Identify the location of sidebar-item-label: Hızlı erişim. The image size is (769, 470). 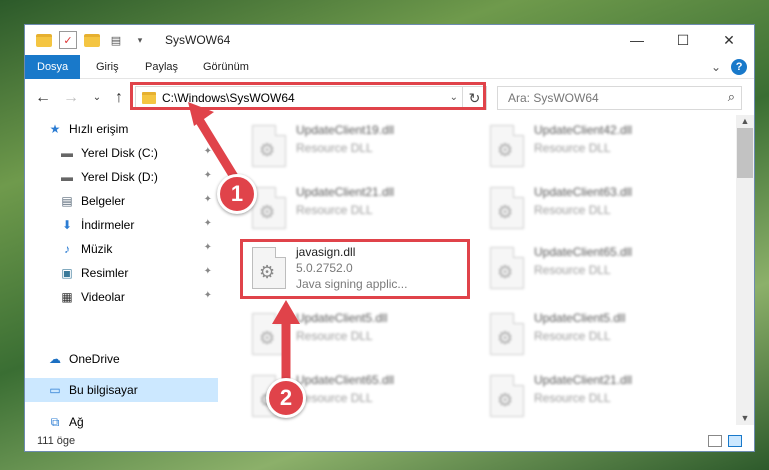
(99, 129).